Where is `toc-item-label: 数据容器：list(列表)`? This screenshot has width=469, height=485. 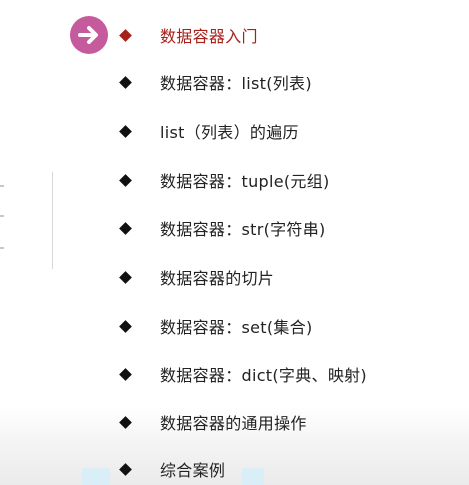 toc-item-label: 数据容器：list(列表) is located at coordinates (236, 83).